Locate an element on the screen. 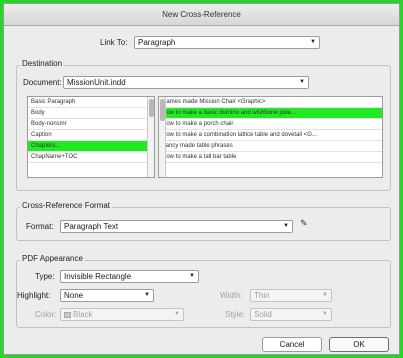 Image resolution: width=403 pixels, height=358 pixels. highlight-label: Highlight: is located at coordinates (34, 295).